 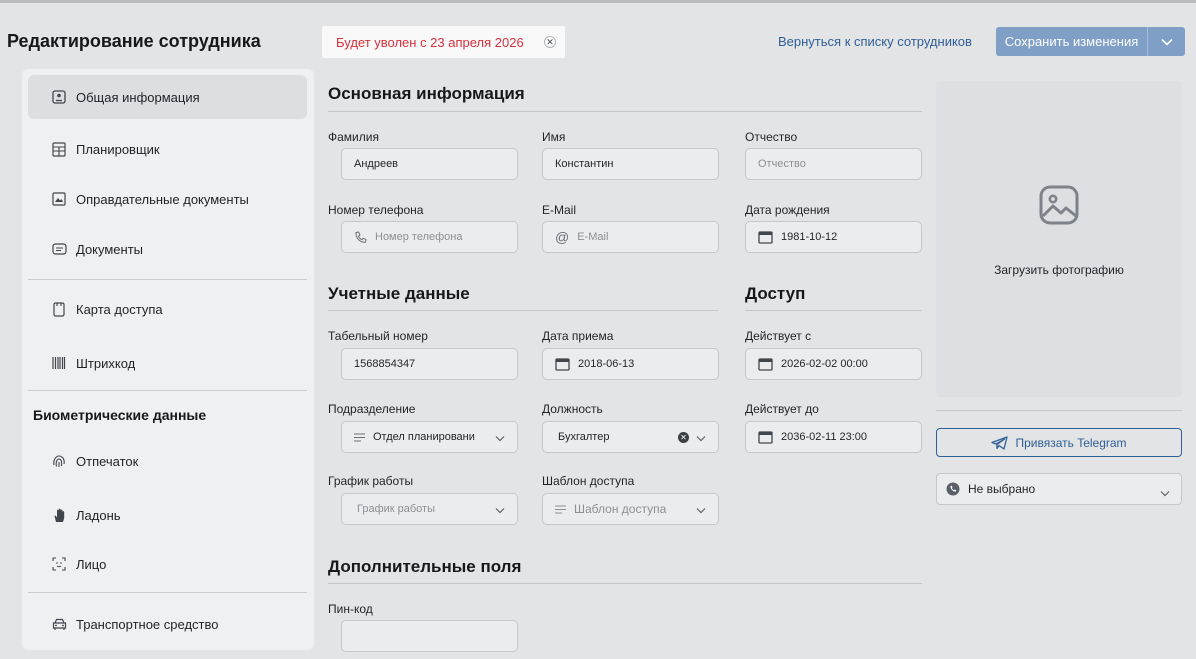 I want to click on access-template-placeholder: Шаблон доступа, so click(x=620, y=509).